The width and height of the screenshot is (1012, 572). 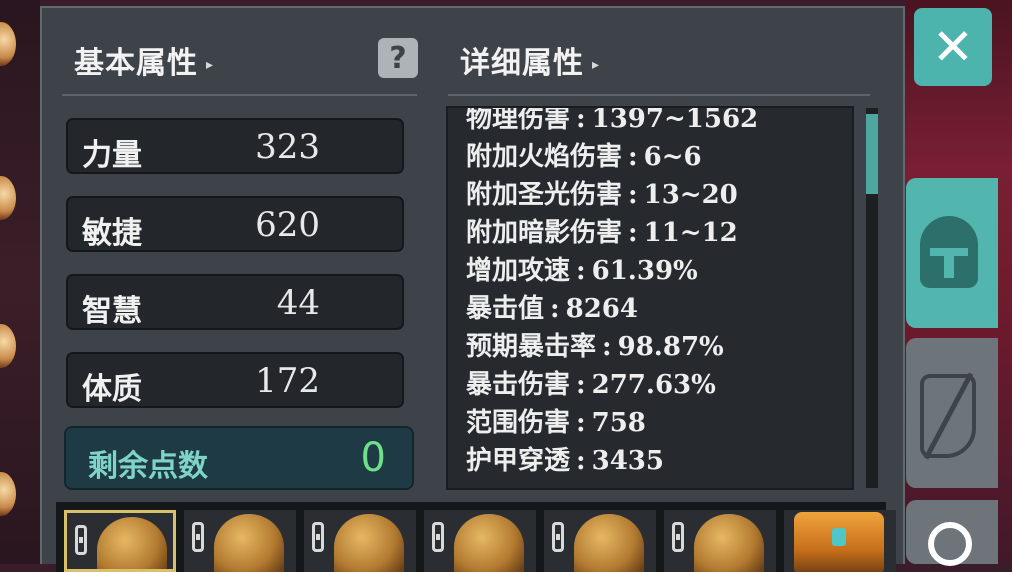 What do you see at coordinates (948, 416) in the screenshot?
I see `gloves-icon` at bounding box center [948, 416].